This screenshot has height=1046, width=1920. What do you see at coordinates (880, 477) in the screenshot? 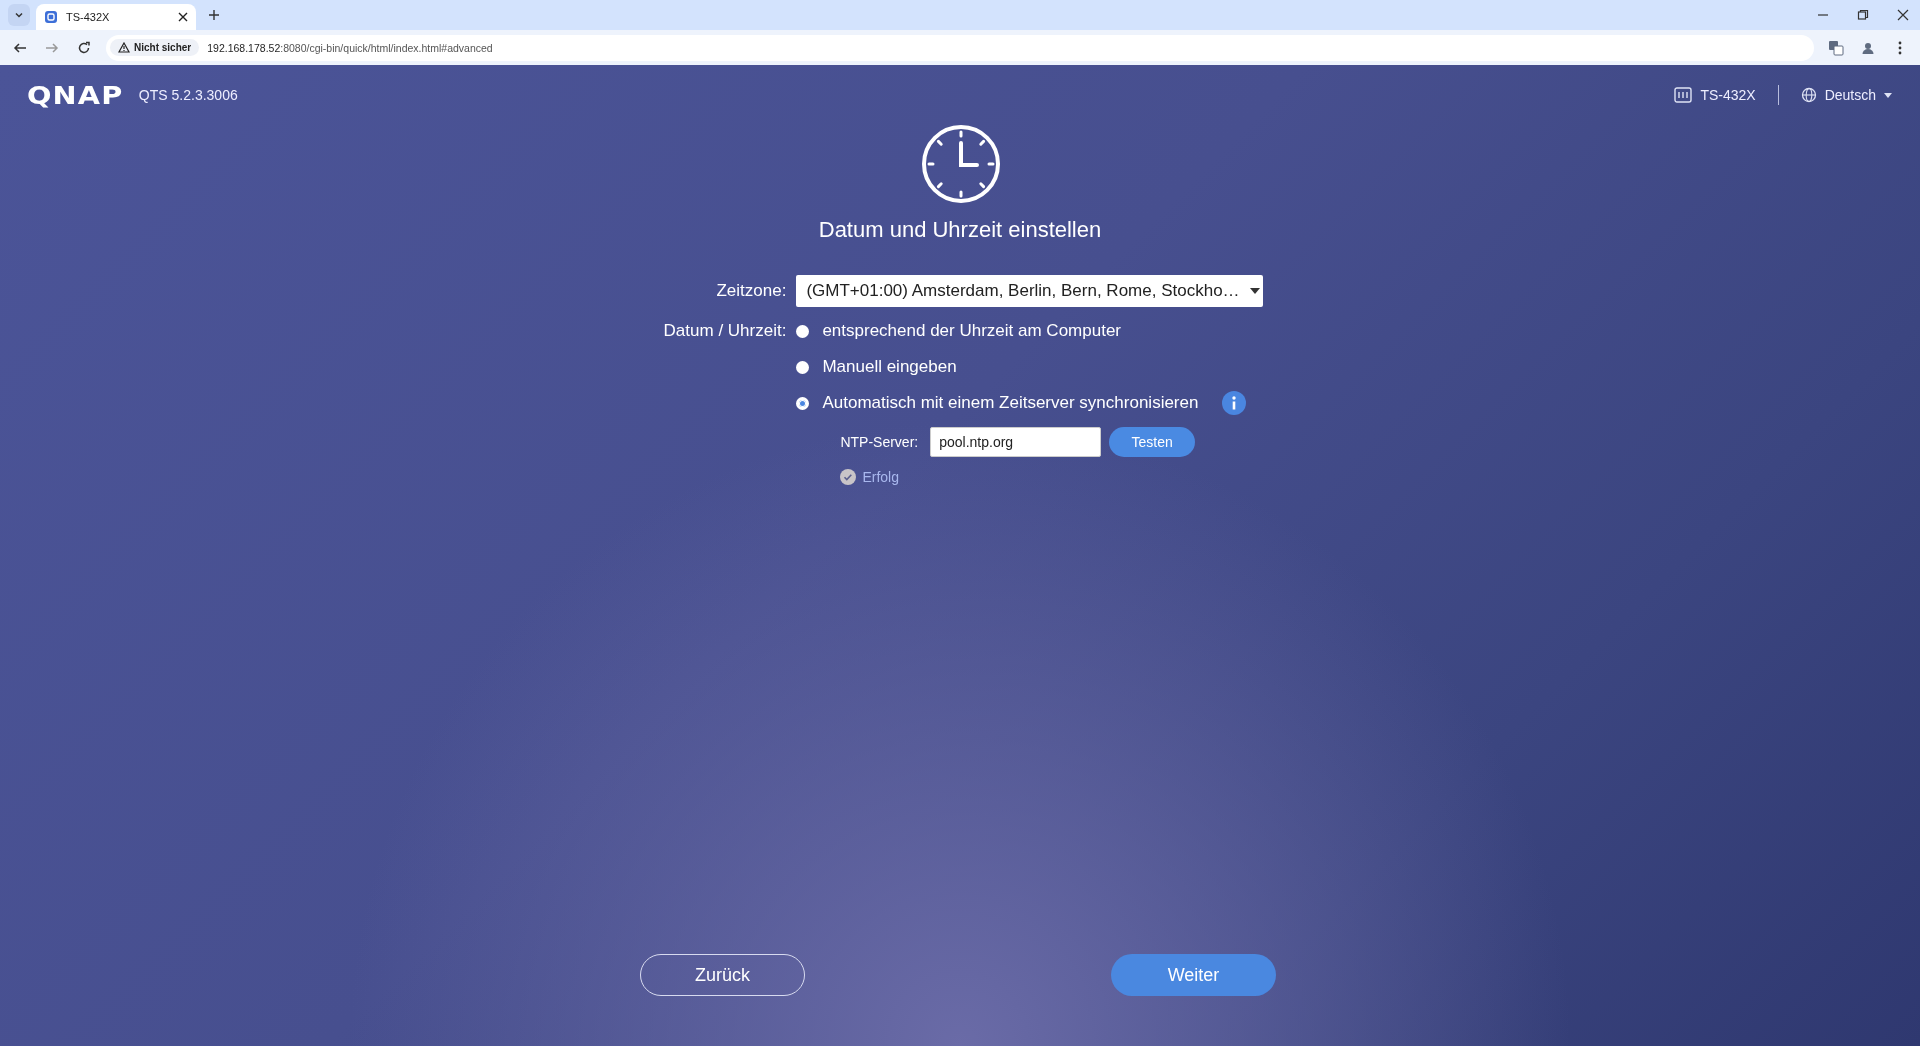
I see `status-text: Erfolg` at bounding box center [880, 477].